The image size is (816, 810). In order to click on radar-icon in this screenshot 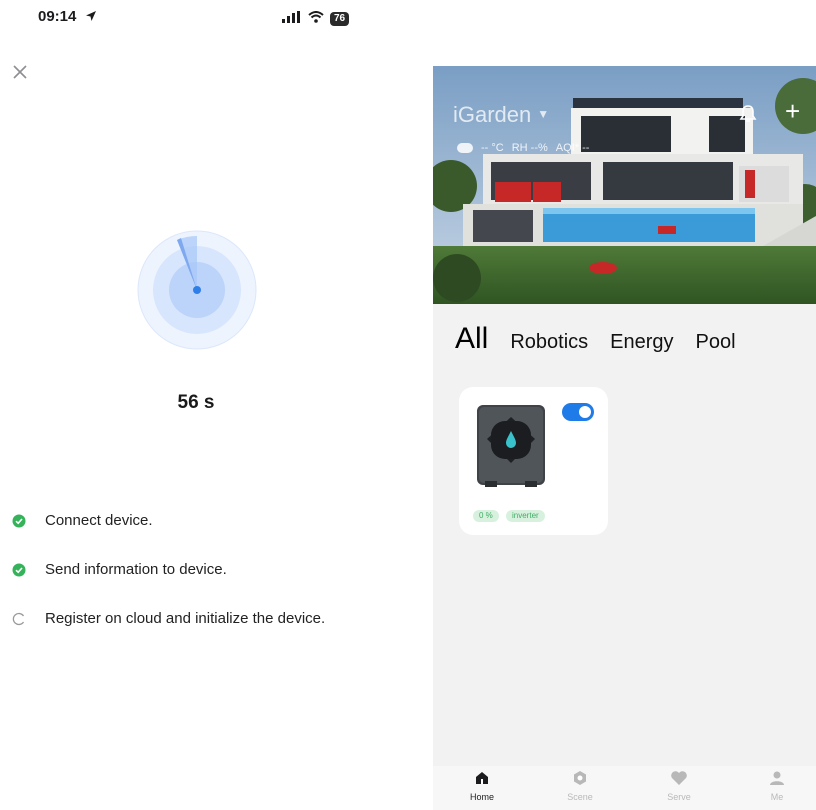, I will do `click(197, 290)`.